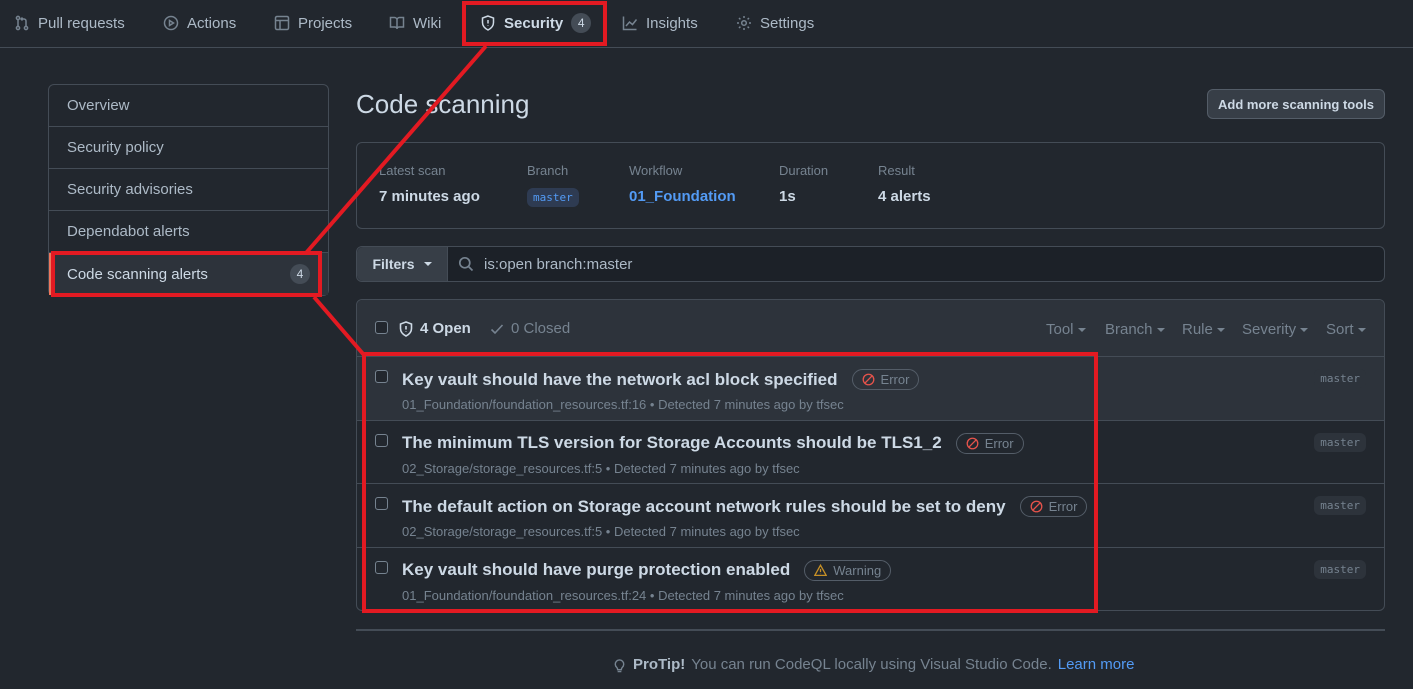 The image size is (1413, 689). What do you see at coordinates (282, 23) in the screenshot?
I see `table-icon` at bounding box center [282, 23].